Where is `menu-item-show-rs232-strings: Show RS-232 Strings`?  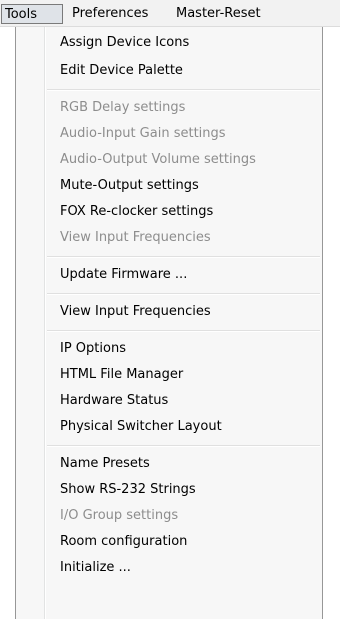 menu-item-show-rs232-strings: Show RS-232 Strings is located at coordinates (189, 490).